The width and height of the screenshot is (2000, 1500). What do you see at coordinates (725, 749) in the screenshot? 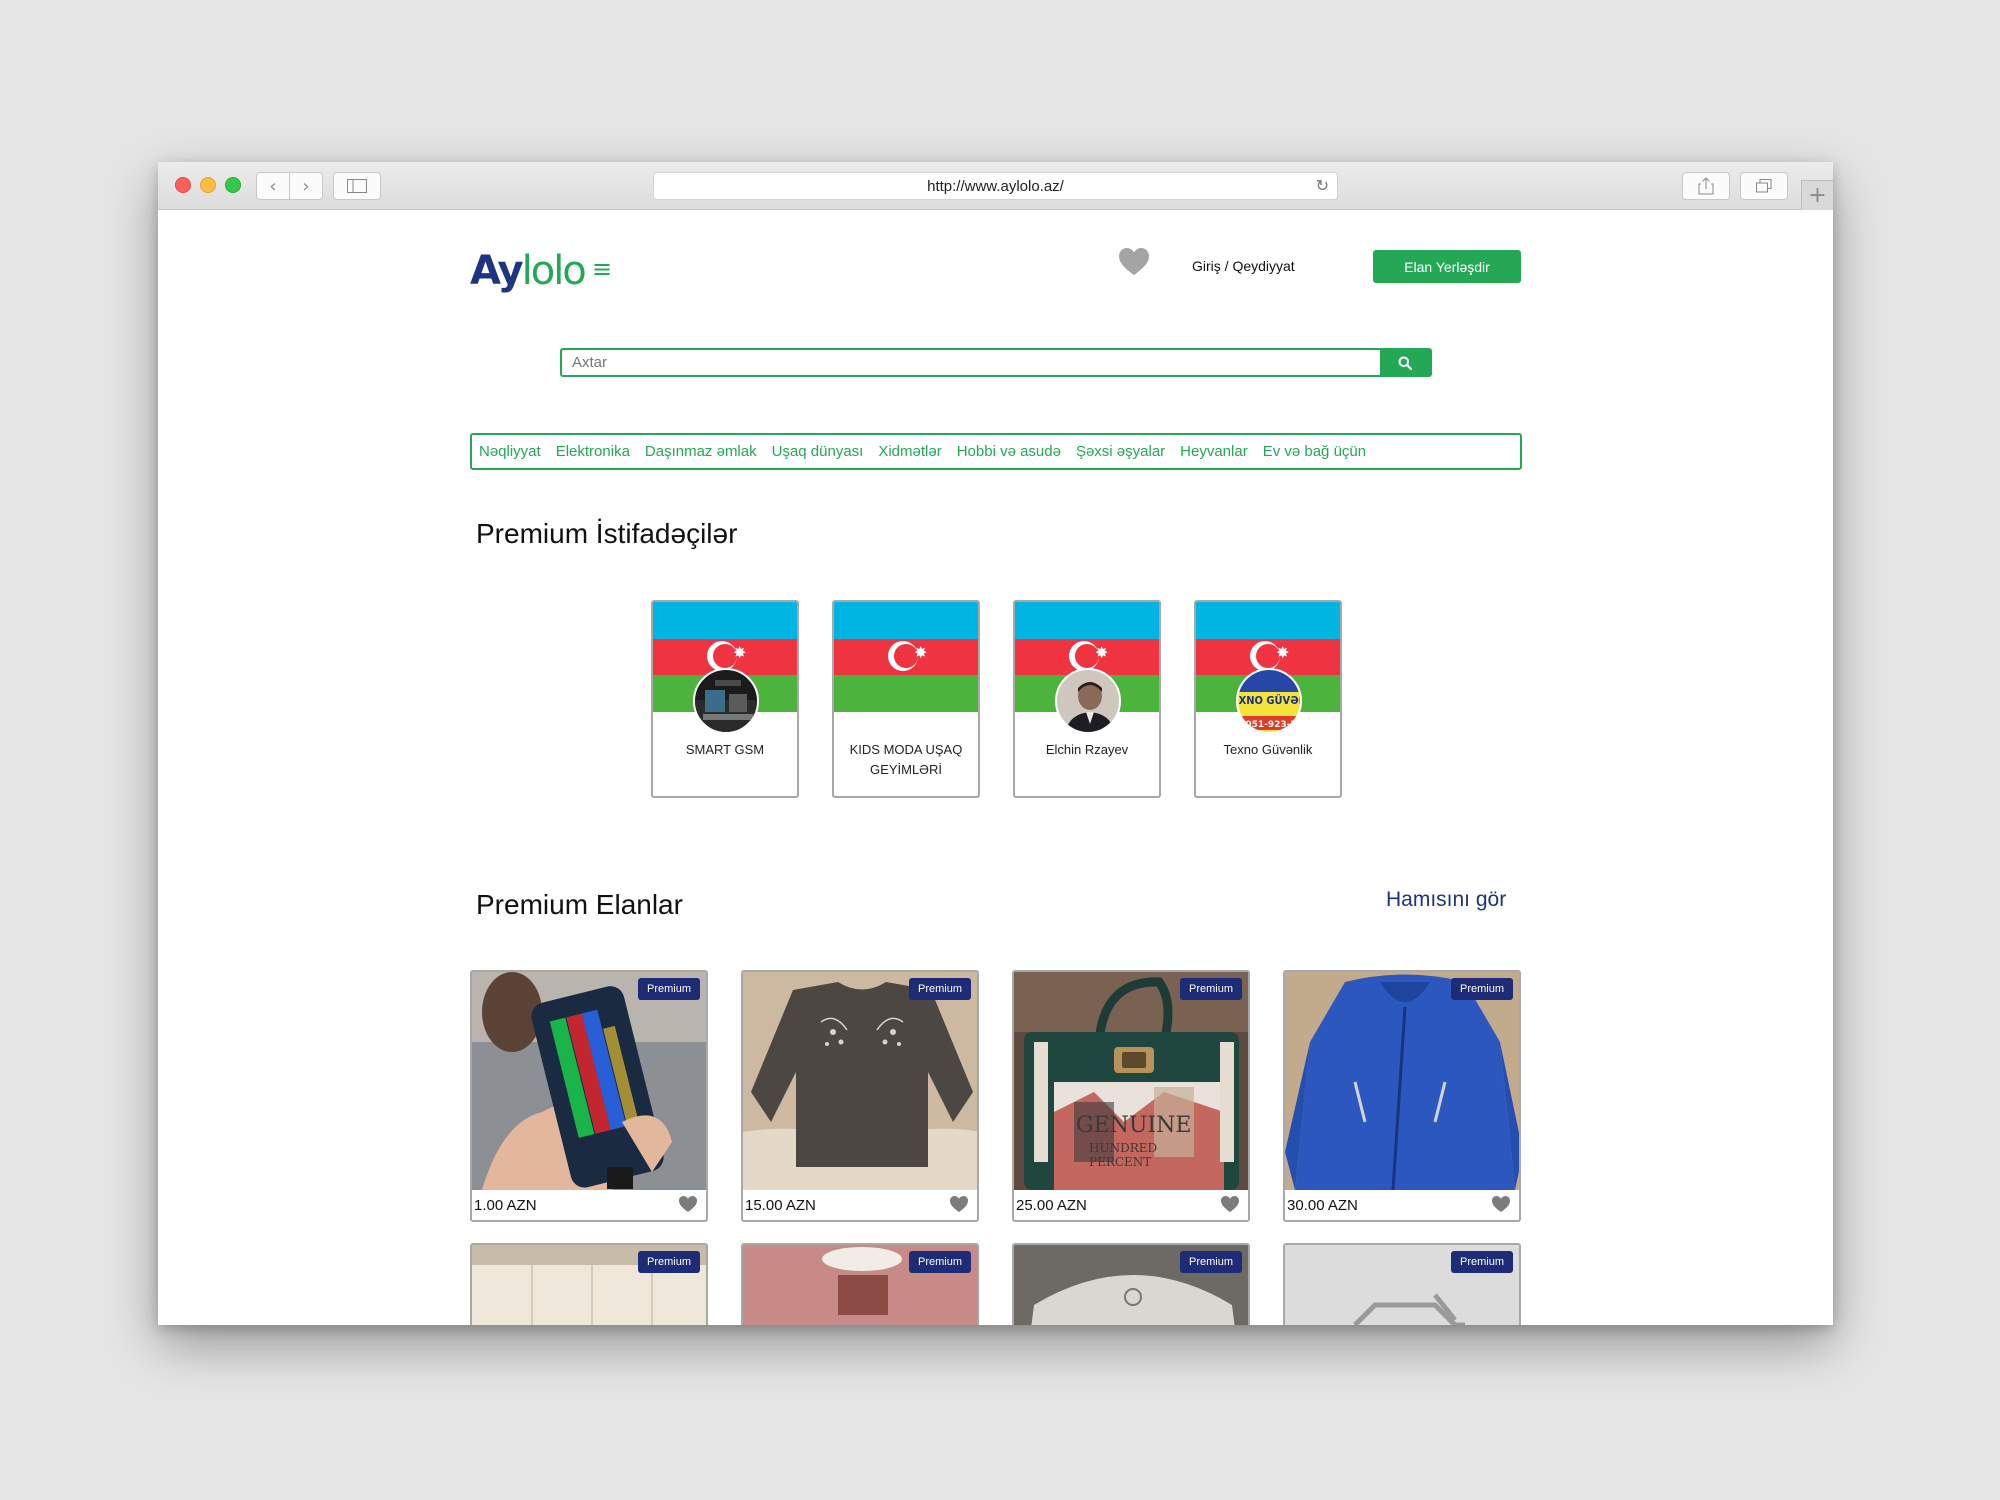
I see `user-name: SMART GSM` at bounding box center [725, 749].